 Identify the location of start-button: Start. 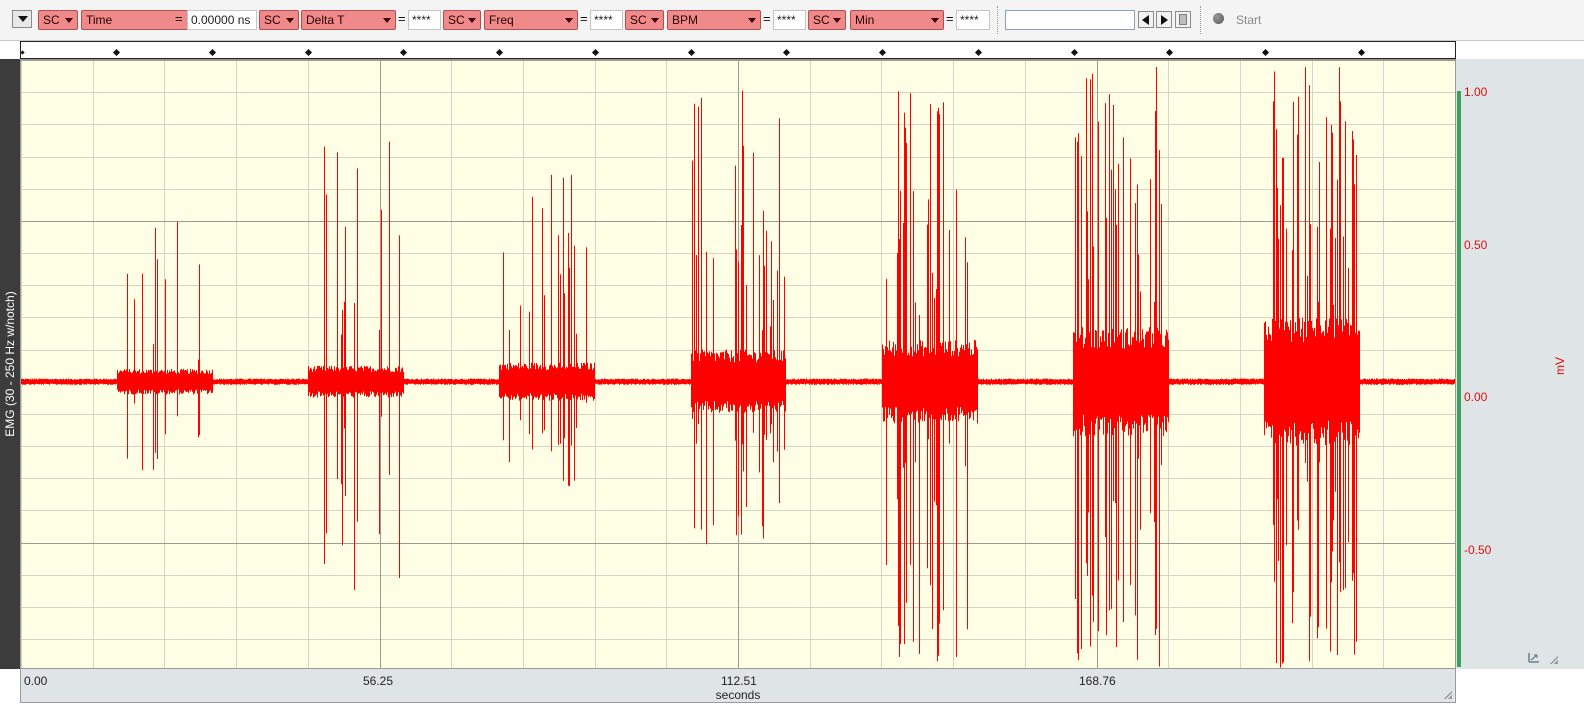
(1248, 20).